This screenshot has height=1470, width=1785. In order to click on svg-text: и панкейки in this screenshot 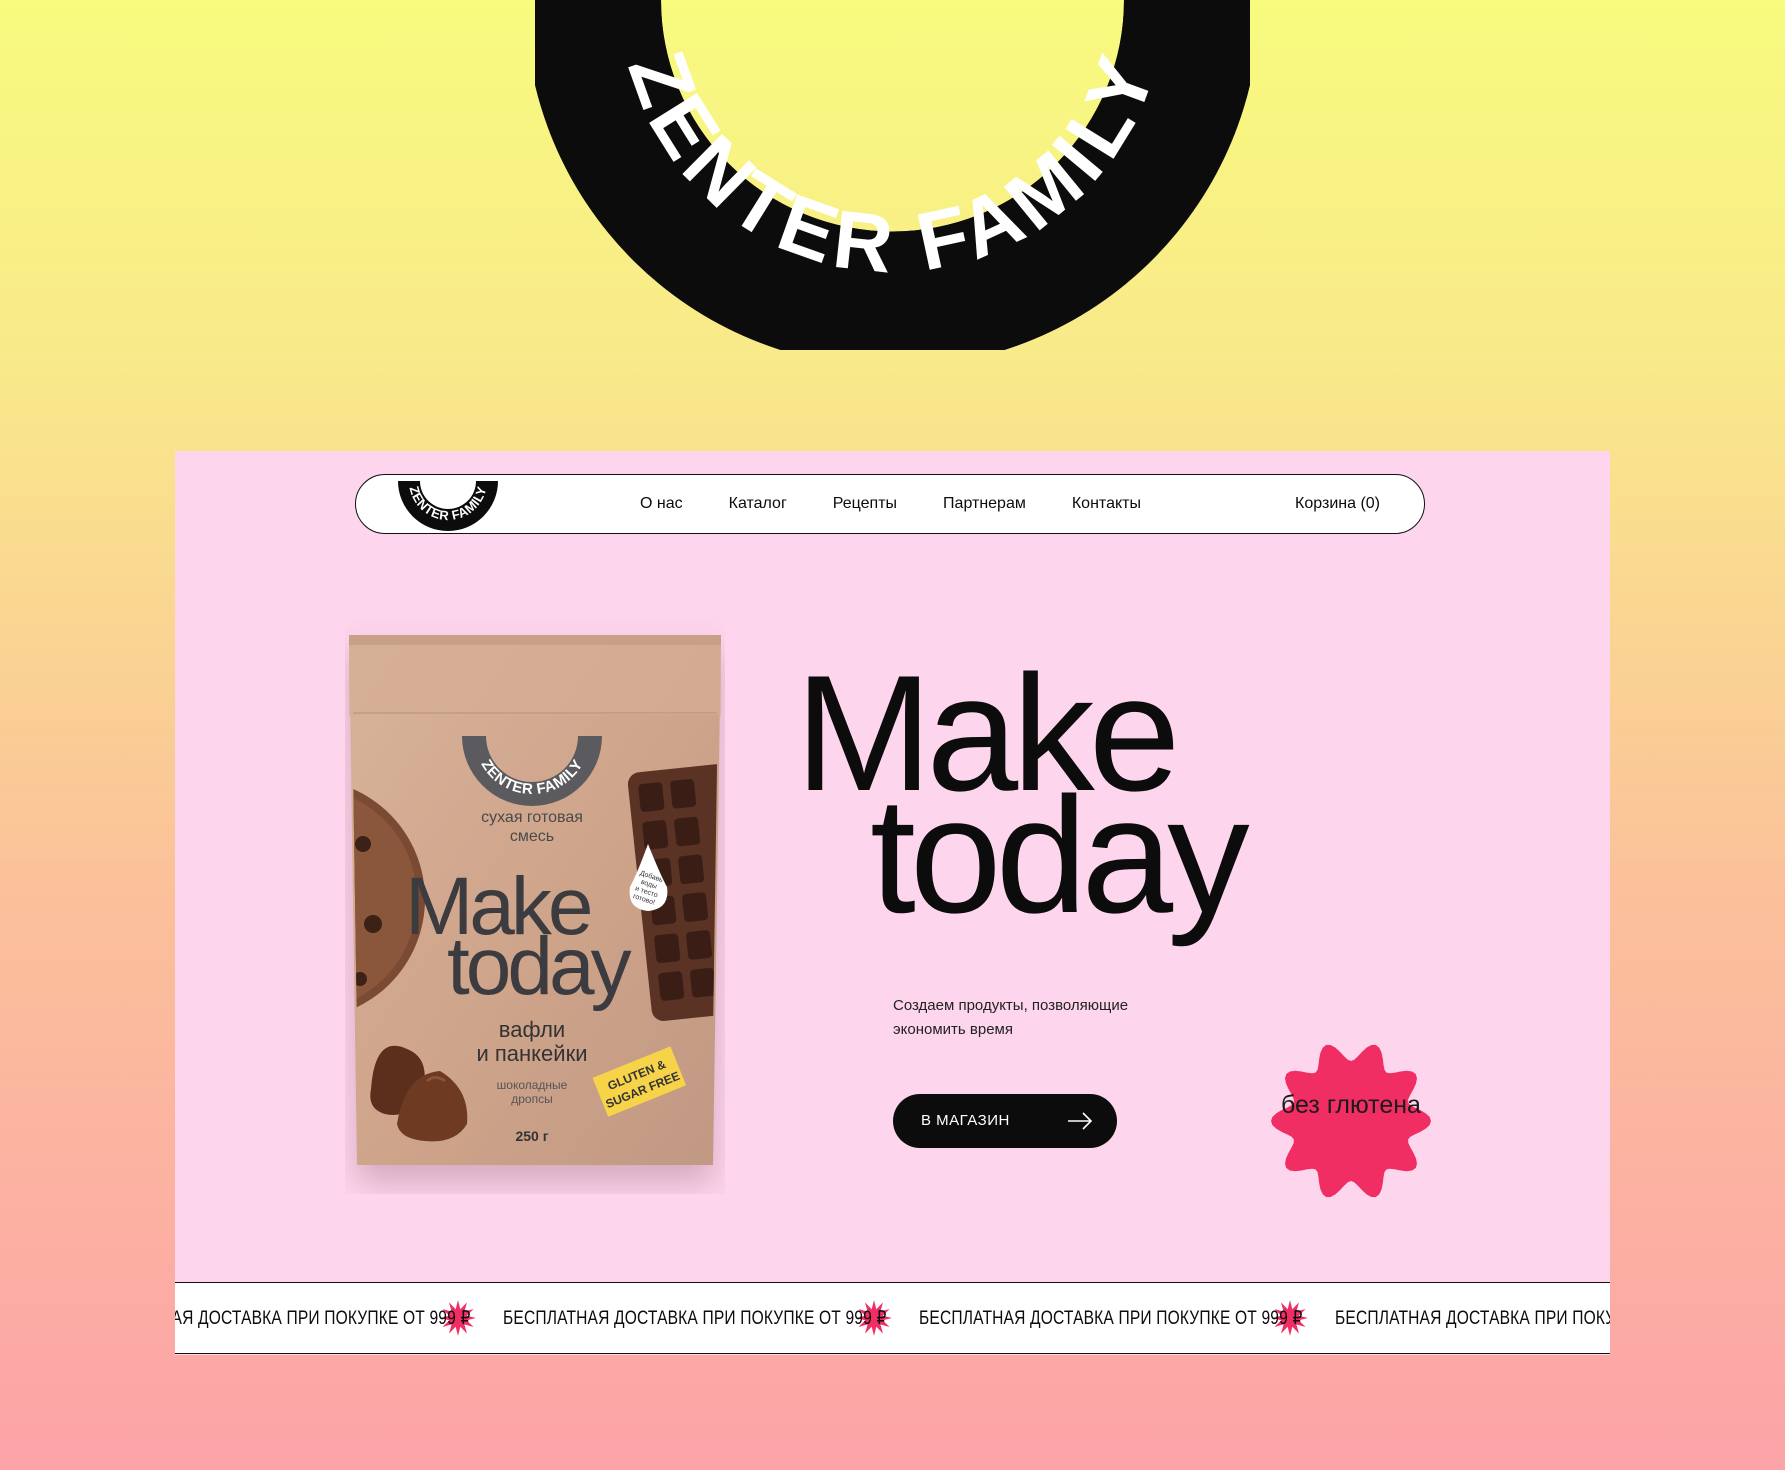, I will do `click(531, 1053)`.